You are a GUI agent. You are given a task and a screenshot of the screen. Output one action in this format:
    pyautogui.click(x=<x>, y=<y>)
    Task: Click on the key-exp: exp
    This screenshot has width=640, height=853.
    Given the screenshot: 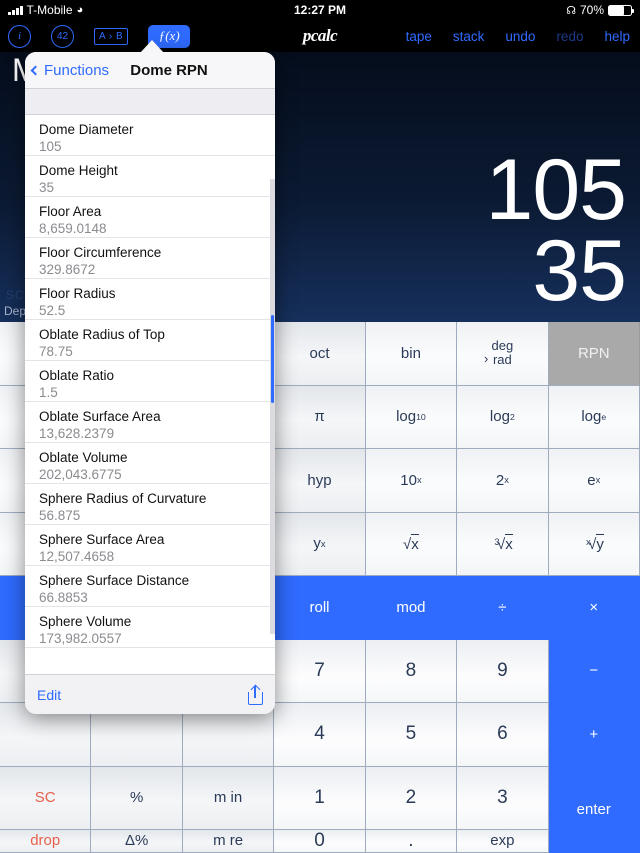 What is the action you would take?
    pyautogui.click(x=503, y=841)
    